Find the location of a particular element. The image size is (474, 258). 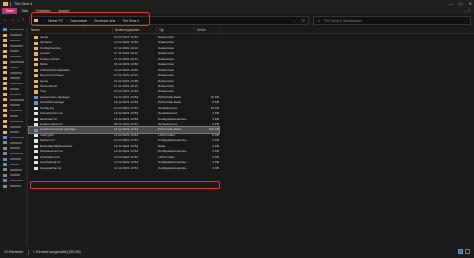

selection-info: 1 Element ausgewählt (325 KB) is located at coordinates (57, 252).